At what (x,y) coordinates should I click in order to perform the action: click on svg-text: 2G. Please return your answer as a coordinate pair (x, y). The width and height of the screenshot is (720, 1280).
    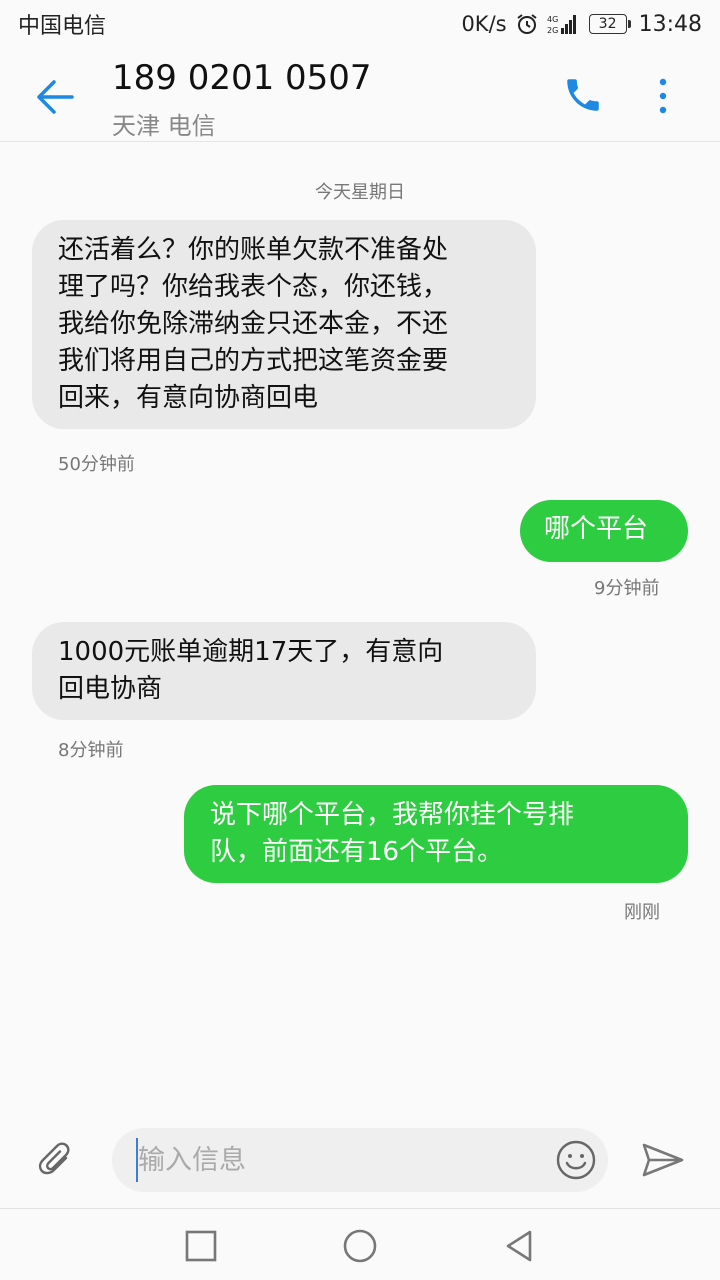
    Looking at the image, I should click on (552, 30).